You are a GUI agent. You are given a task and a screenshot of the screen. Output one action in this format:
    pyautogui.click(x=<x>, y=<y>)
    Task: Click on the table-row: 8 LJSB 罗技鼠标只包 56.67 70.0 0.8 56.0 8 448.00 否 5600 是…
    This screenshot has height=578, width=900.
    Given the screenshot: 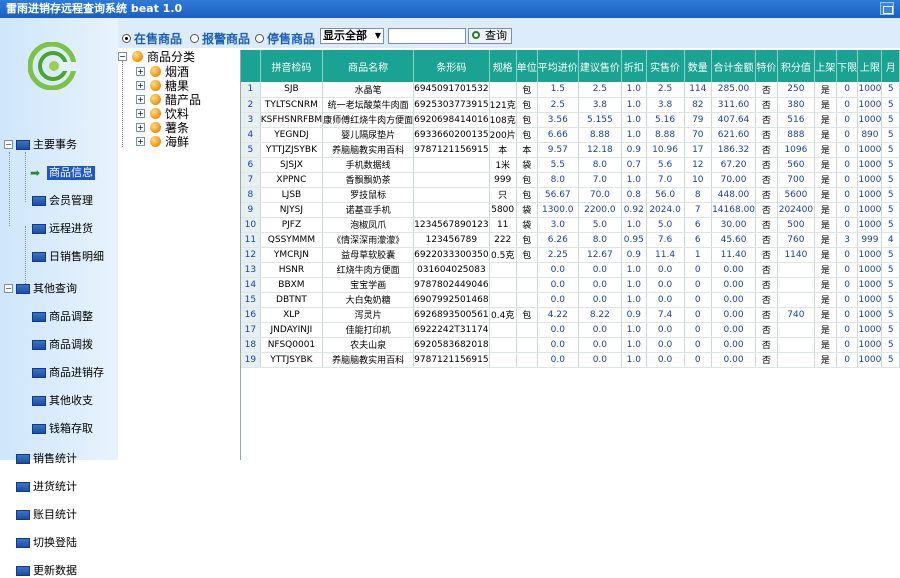 What is the action you would take?
    pyautogui.click(x=570, y=195)
    